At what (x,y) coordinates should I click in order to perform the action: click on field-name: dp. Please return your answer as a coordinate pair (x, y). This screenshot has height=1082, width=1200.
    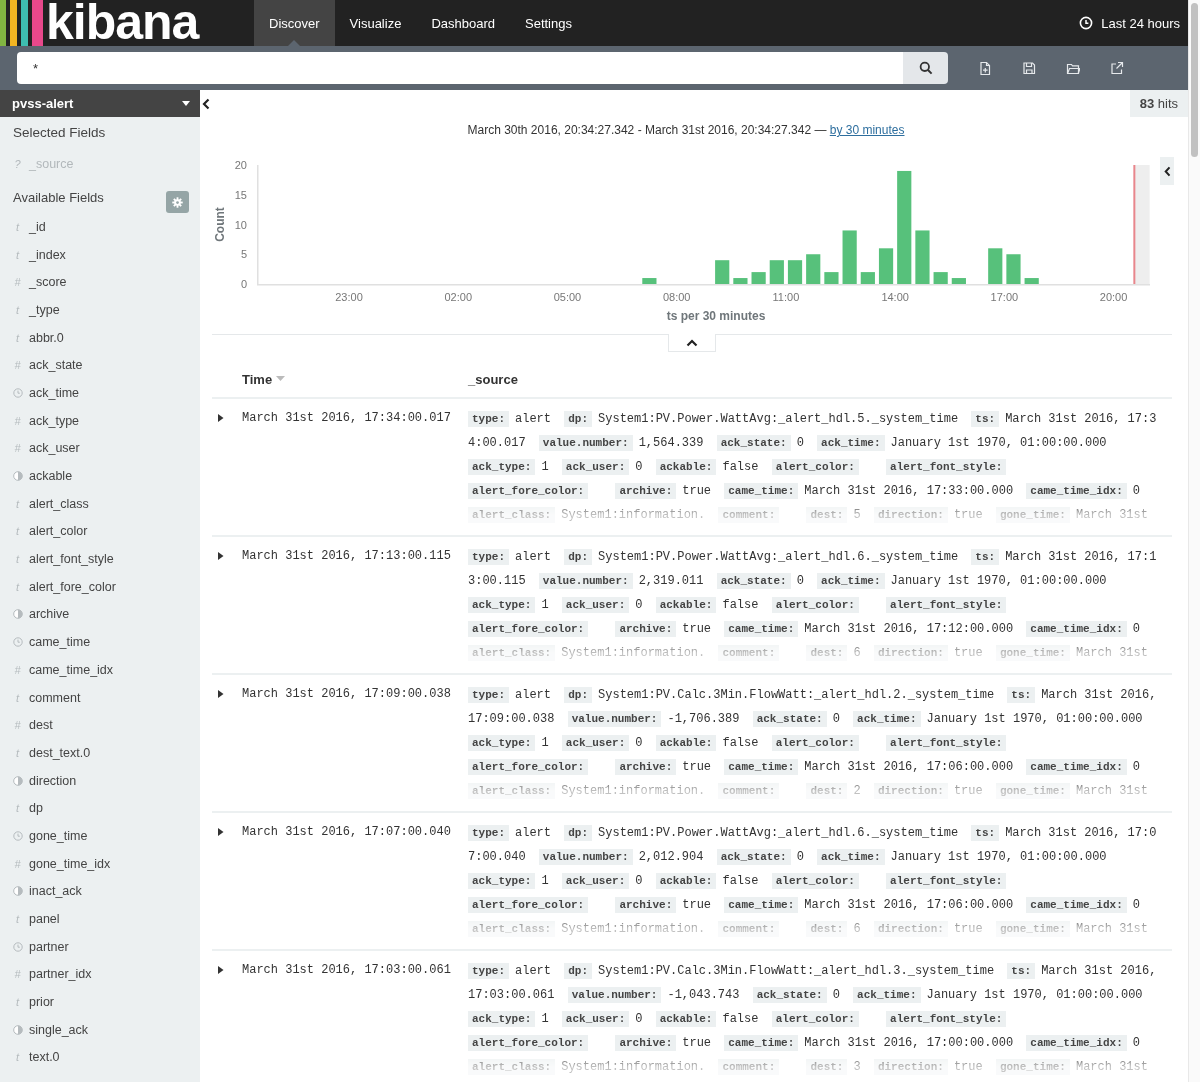
    Looking at the image, I should click on (36, 808).